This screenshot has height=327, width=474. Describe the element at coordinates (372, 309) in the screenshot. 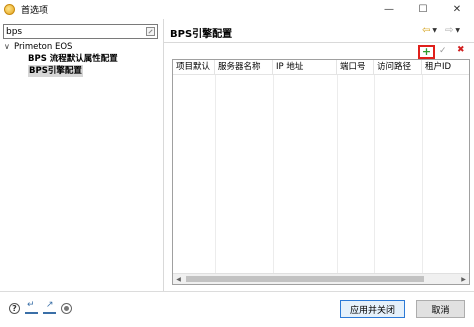

I see `apply-and-close-button: 应用并关闭` at that location.